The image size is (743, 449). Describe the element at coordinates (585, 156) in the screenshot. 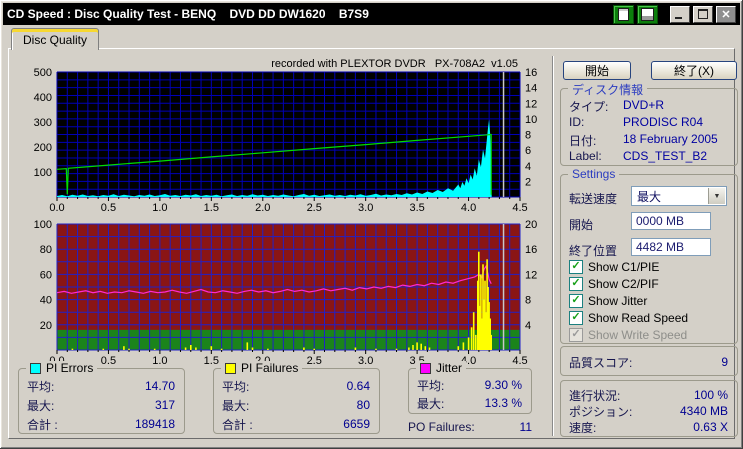

I see `disc-label-label: Label:` at that location.